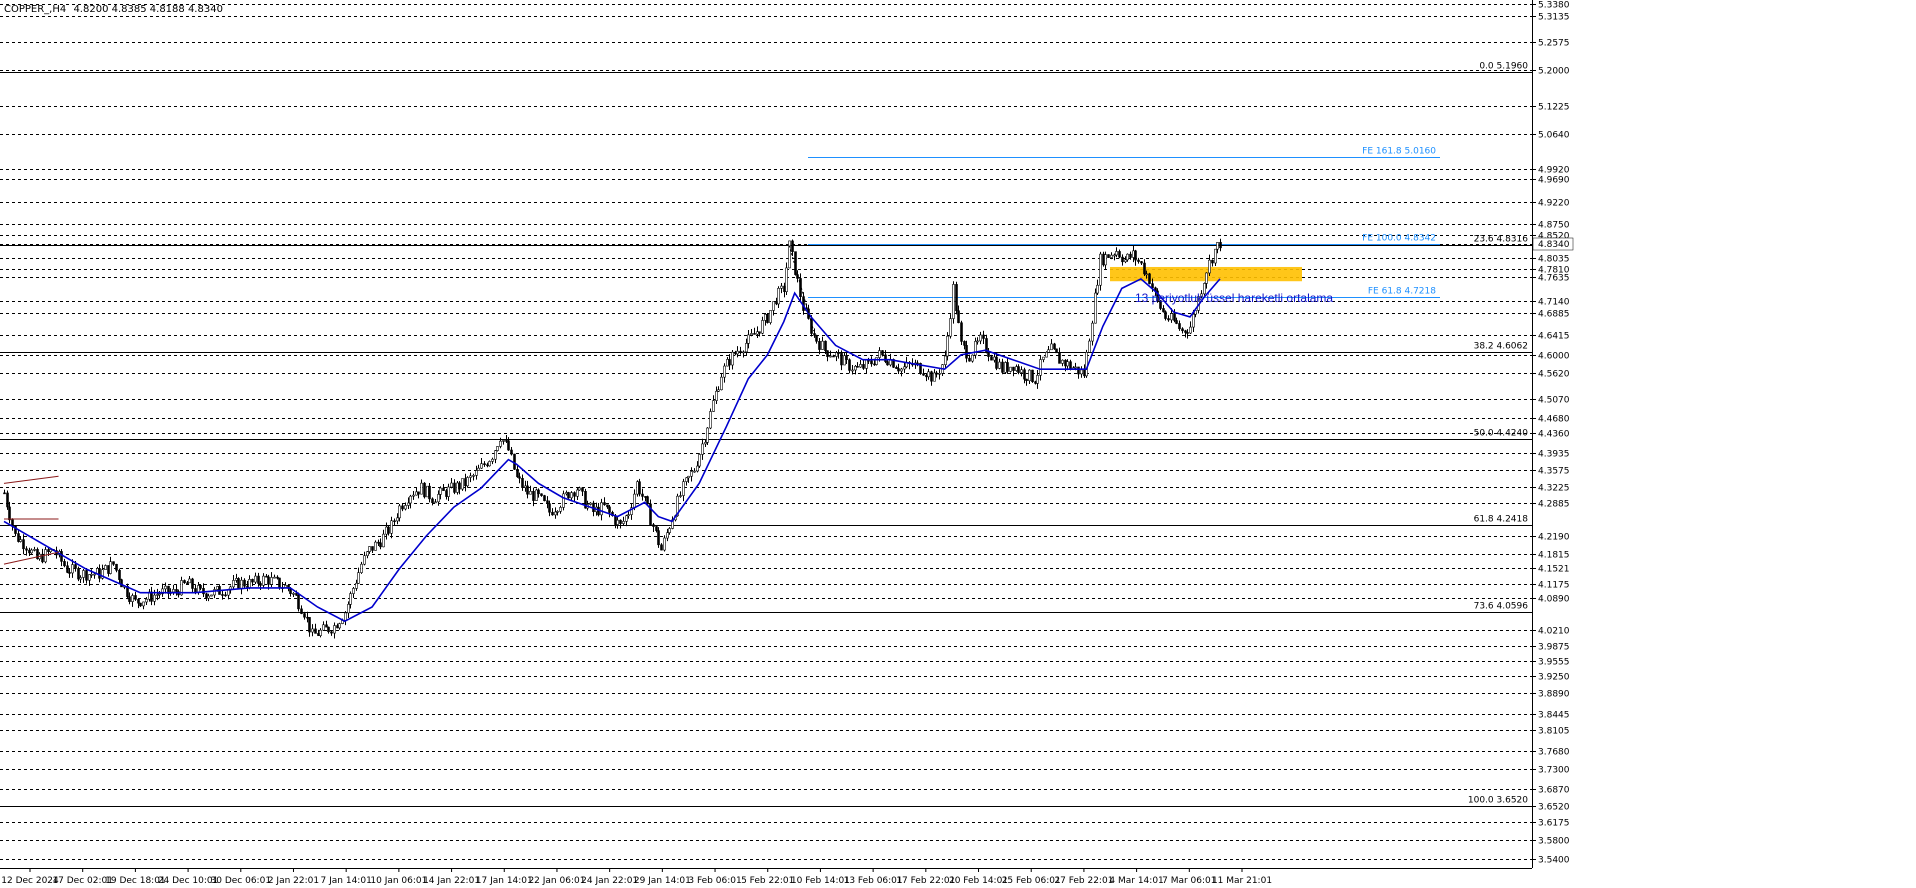 The width and height of the screenshot is (1916, 888). What do you see at coordinates (1136, 881) in the screenshot?
I see `time-tick-label: 4 Mar 14:01` at bounding box center [1136, 881].